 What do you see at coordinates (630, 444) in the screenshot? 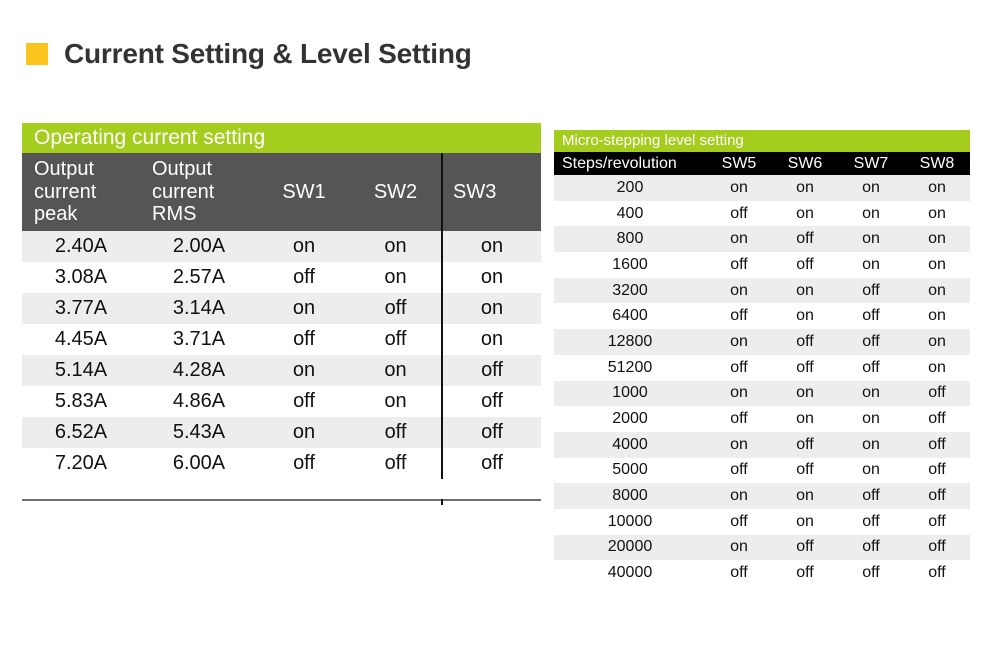
I see `table-cell: 4000` at bounding box center [630, 444].